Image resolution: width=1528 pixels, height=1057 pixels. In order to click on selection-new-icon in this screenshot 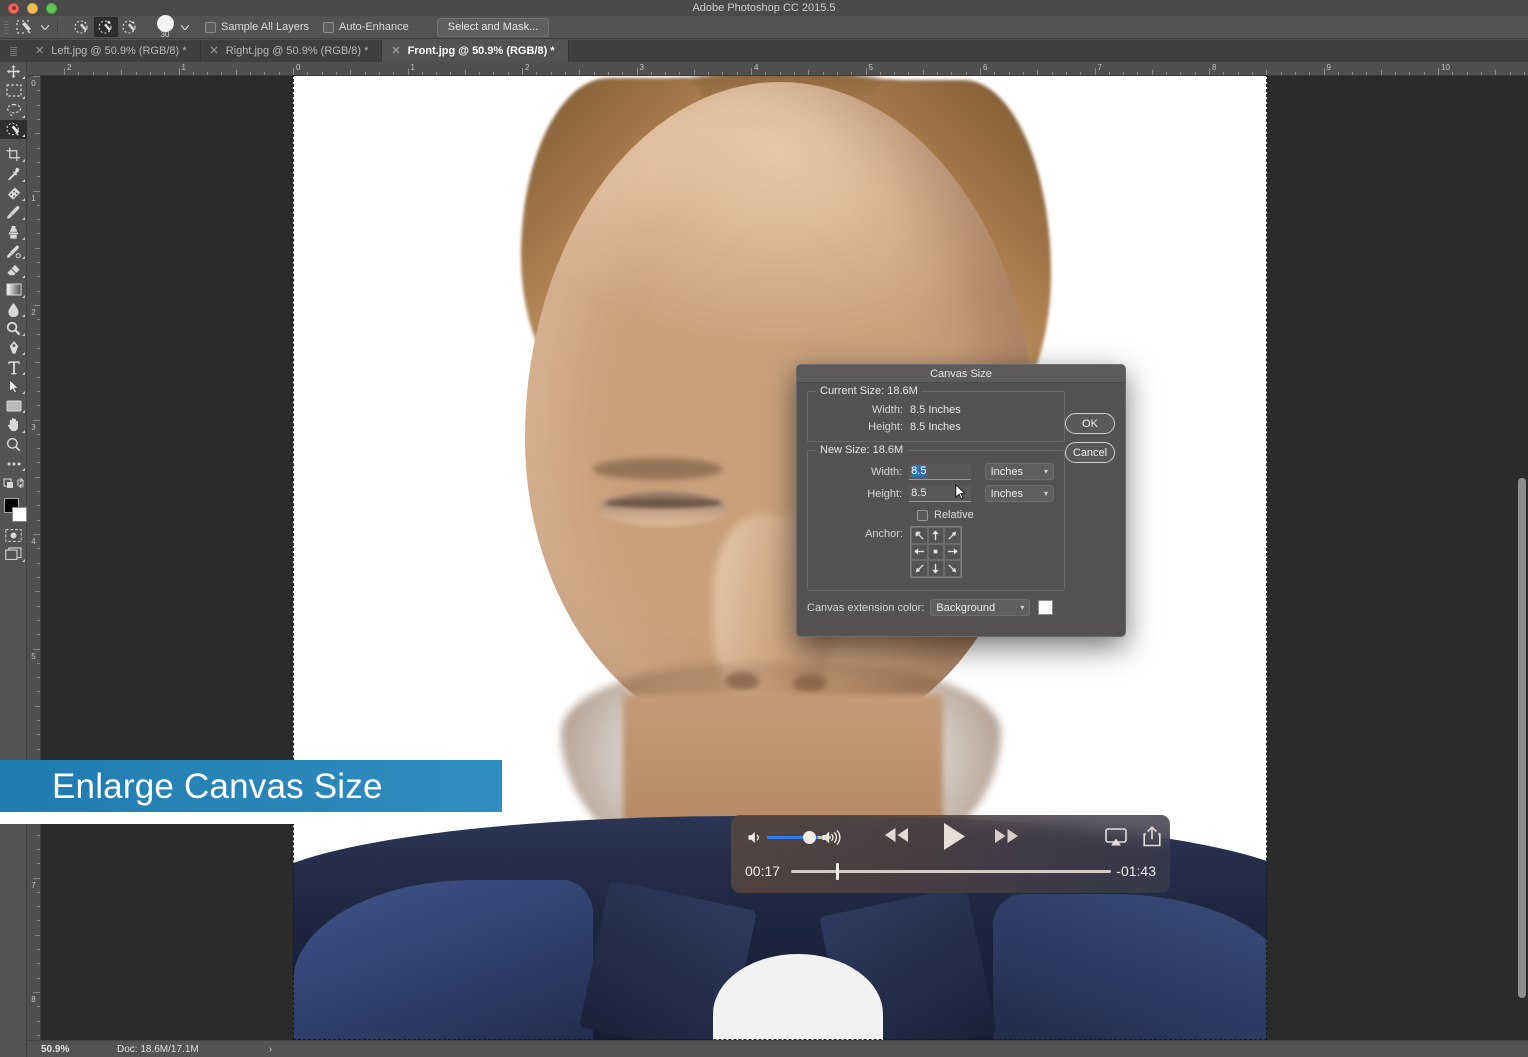, I will do `click(82, 27)`.